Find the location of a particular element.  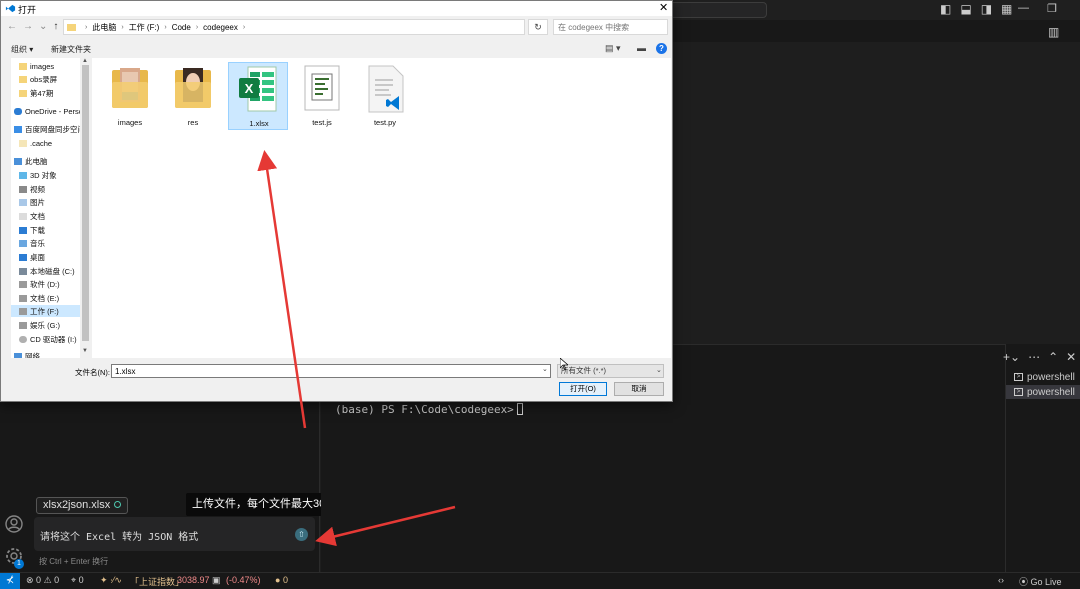

excel-file-icon: X is located at coordinates (258, 89).